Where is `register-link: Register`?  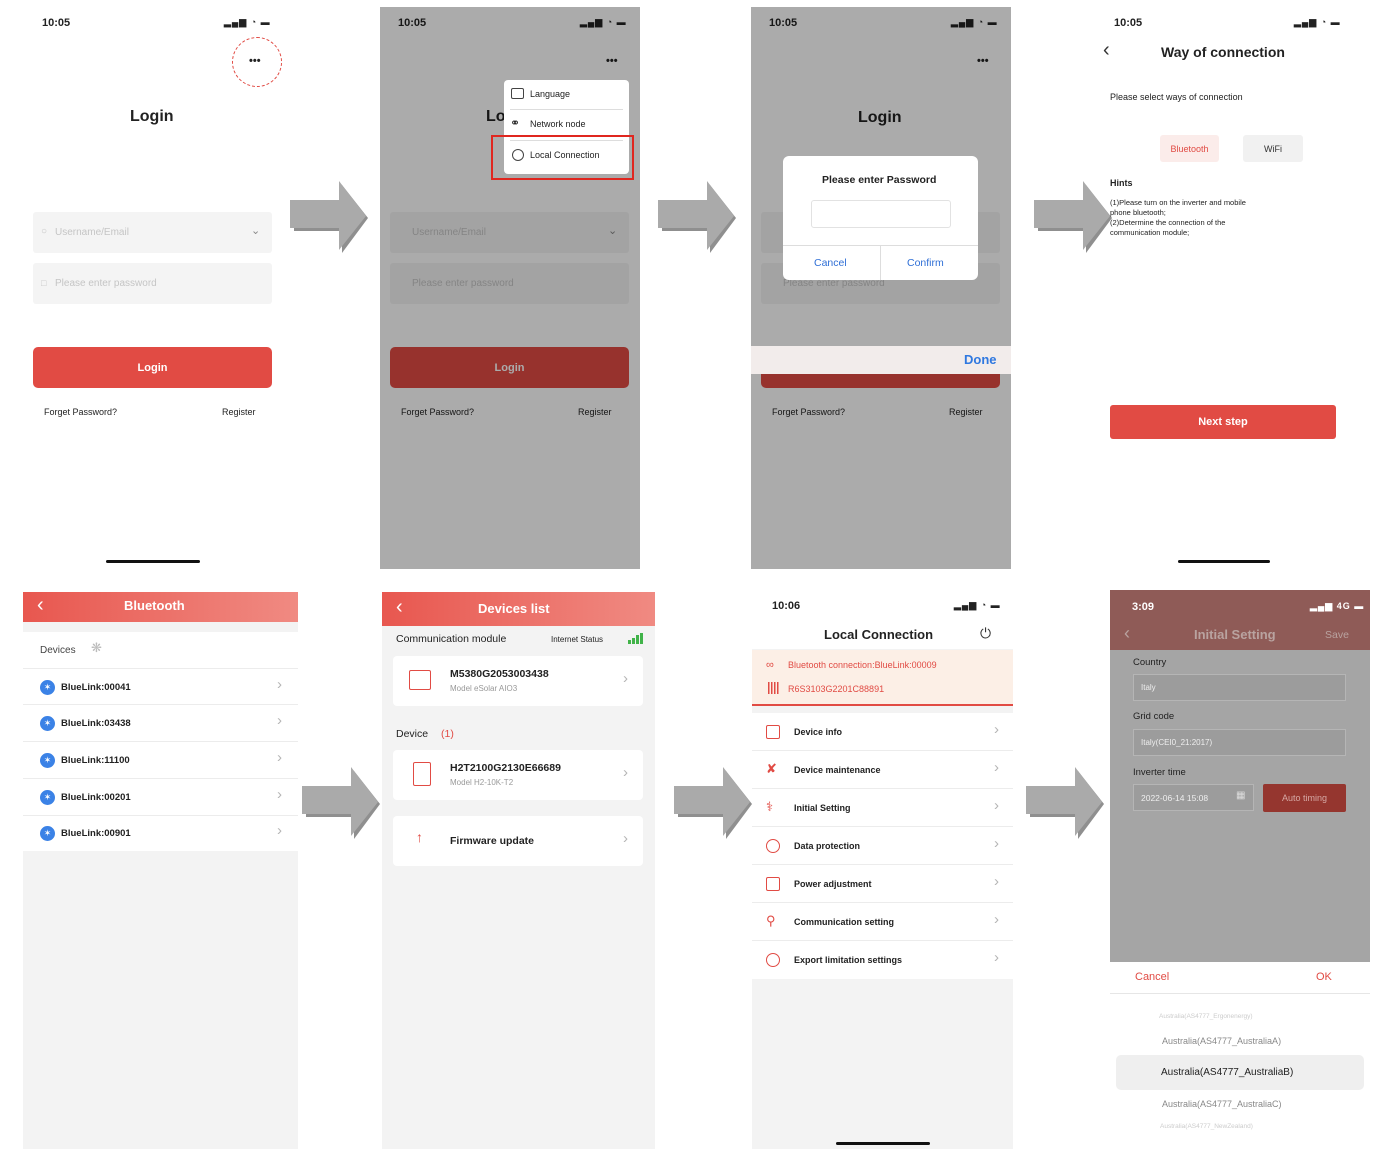
register-link: Register is located at coordinates (239, 412).